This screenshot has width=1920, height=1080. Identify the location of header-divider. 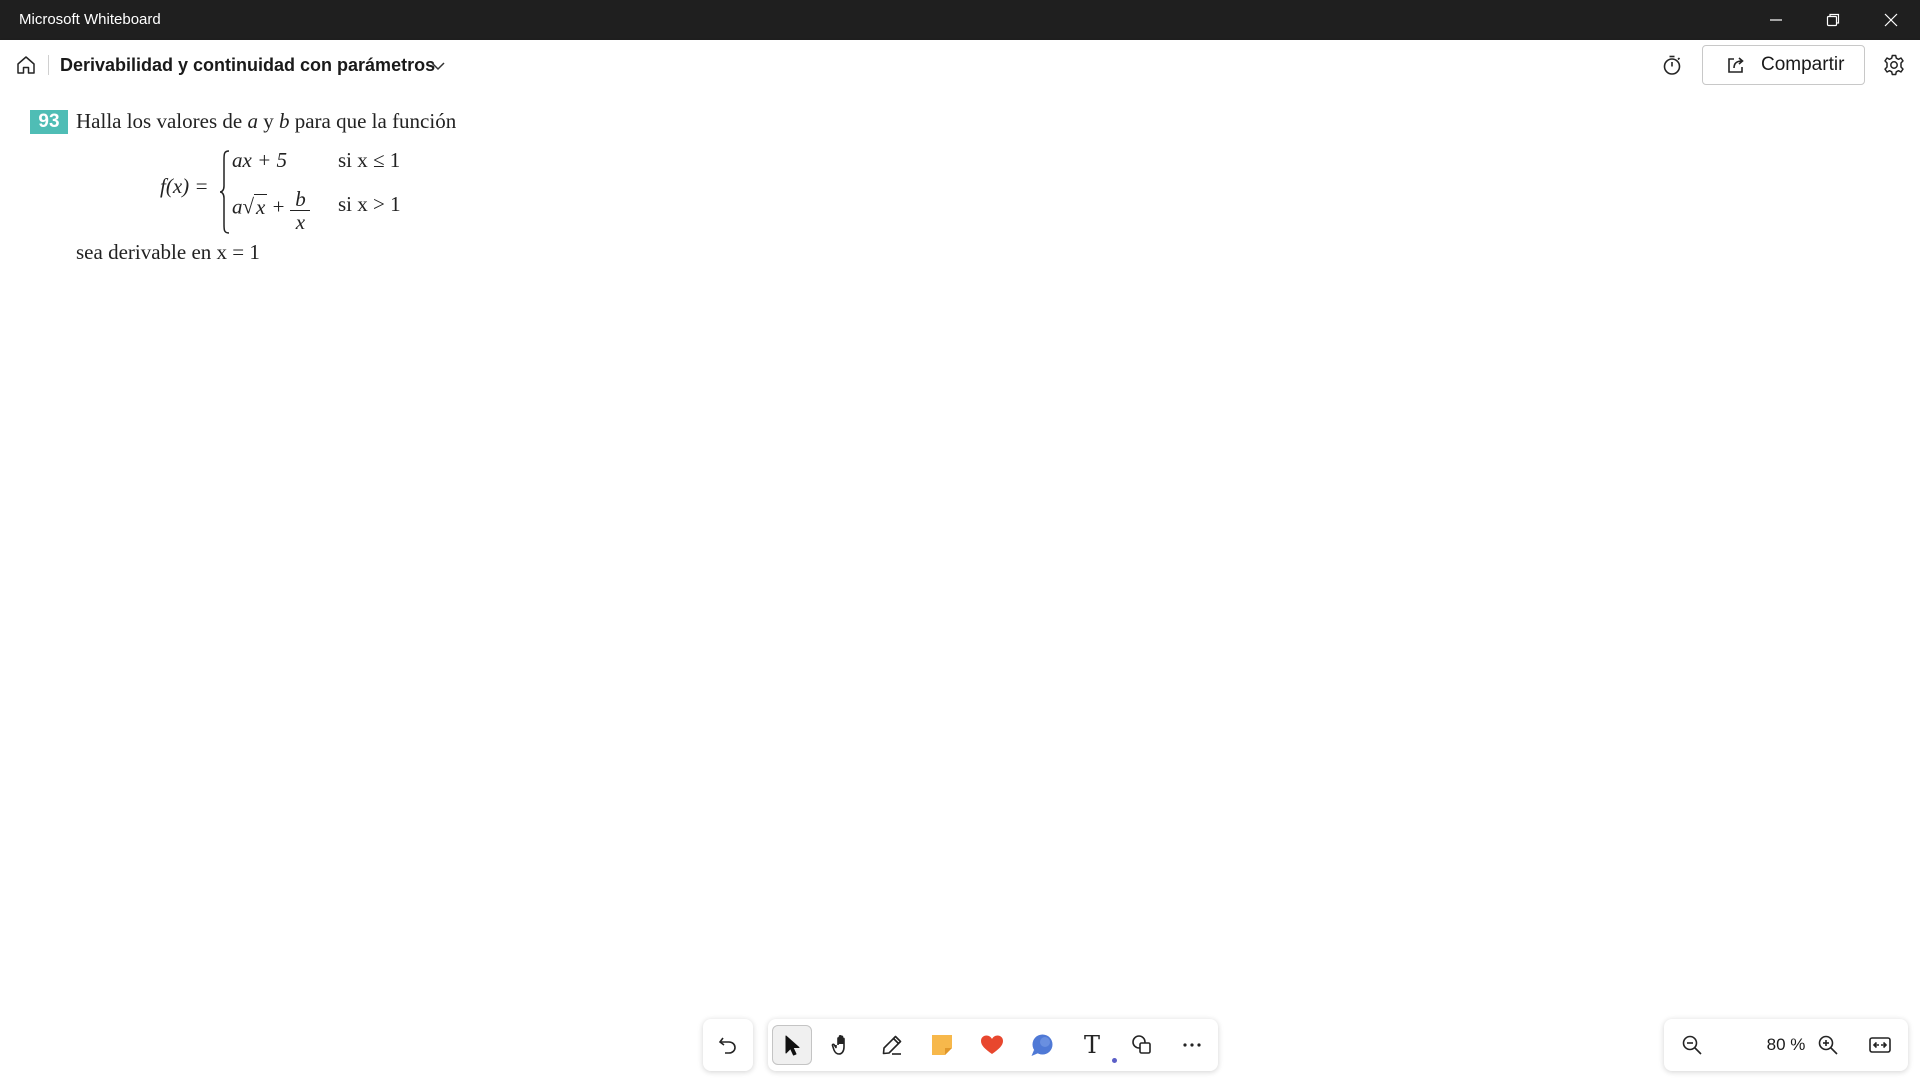
(48, 65).